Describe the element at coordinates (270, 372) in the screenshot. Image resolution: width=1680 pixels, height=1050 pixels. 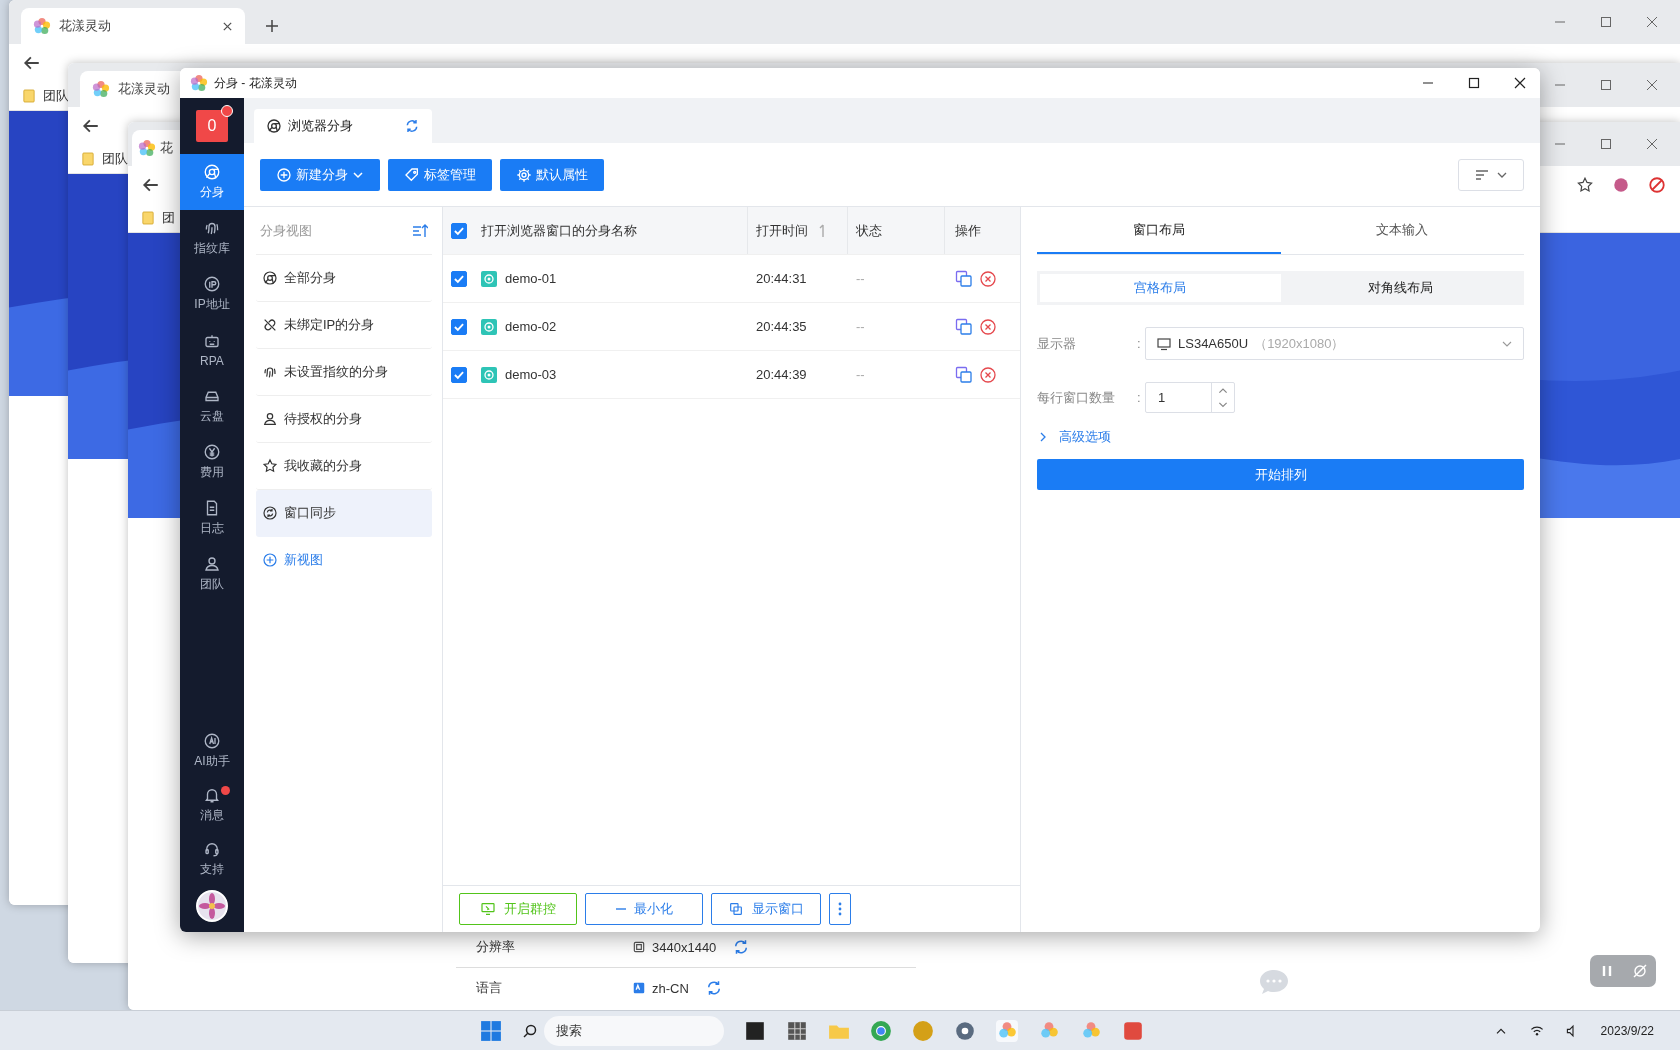
I see `fingerprint-icon` at that location.